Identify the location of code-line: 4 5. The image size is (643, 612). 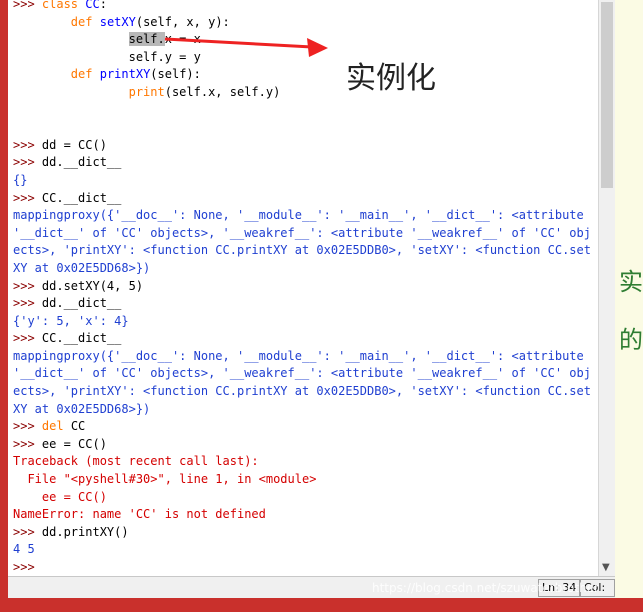
(24, 549).